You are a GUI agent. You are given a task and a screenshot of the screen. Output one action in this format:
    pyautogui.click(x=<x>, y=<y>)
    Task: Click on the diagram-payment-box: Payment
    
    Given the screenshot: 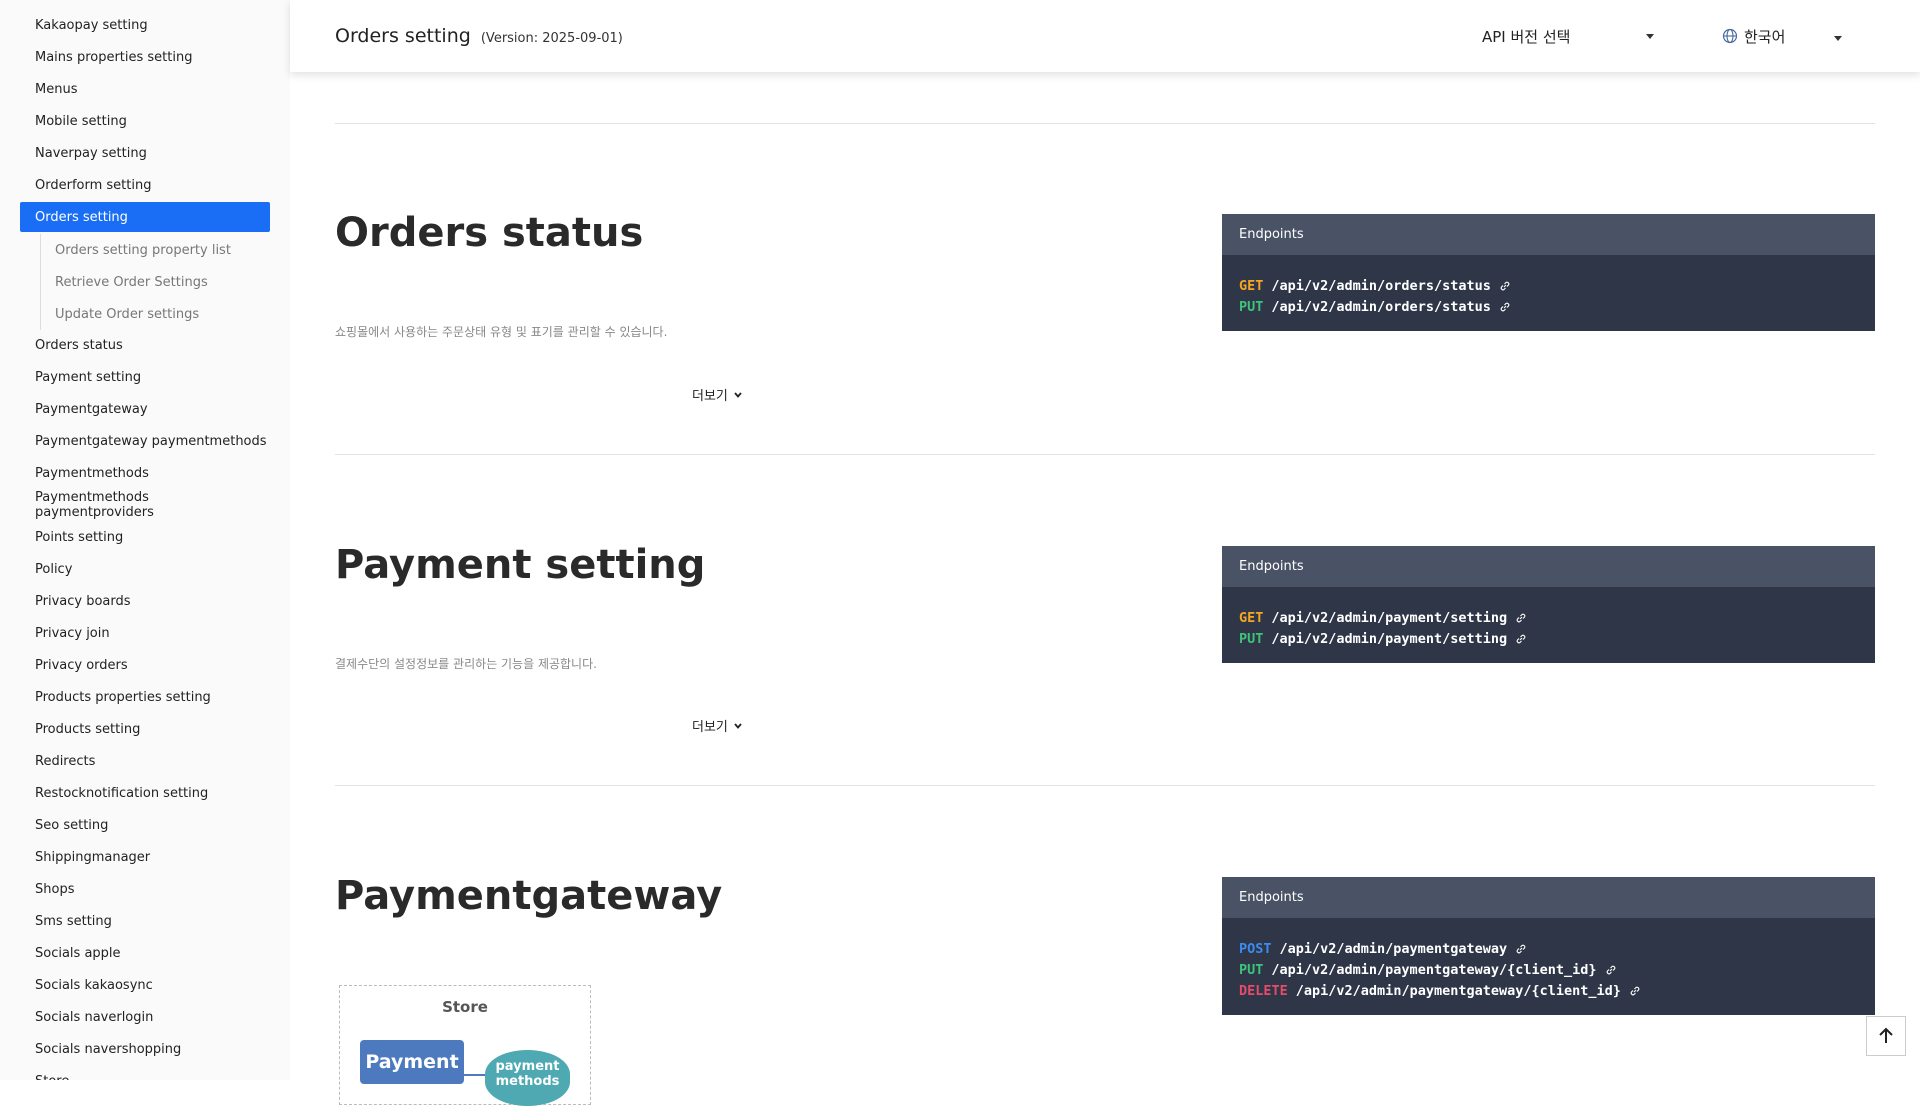 What is the action you would take?
    pyautogui.click(x=412, y=1062)
    